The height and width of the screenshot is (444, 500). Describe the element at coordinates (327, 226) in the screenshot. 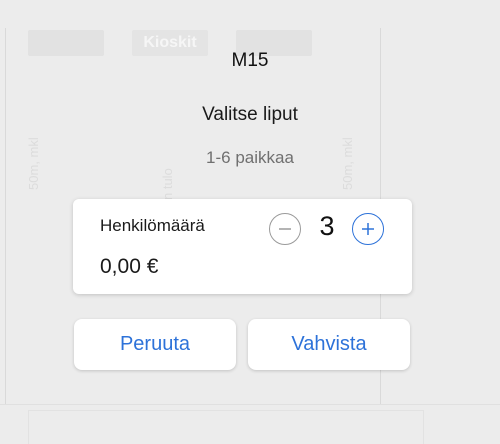

I see `quantity-count: 3` at that location.